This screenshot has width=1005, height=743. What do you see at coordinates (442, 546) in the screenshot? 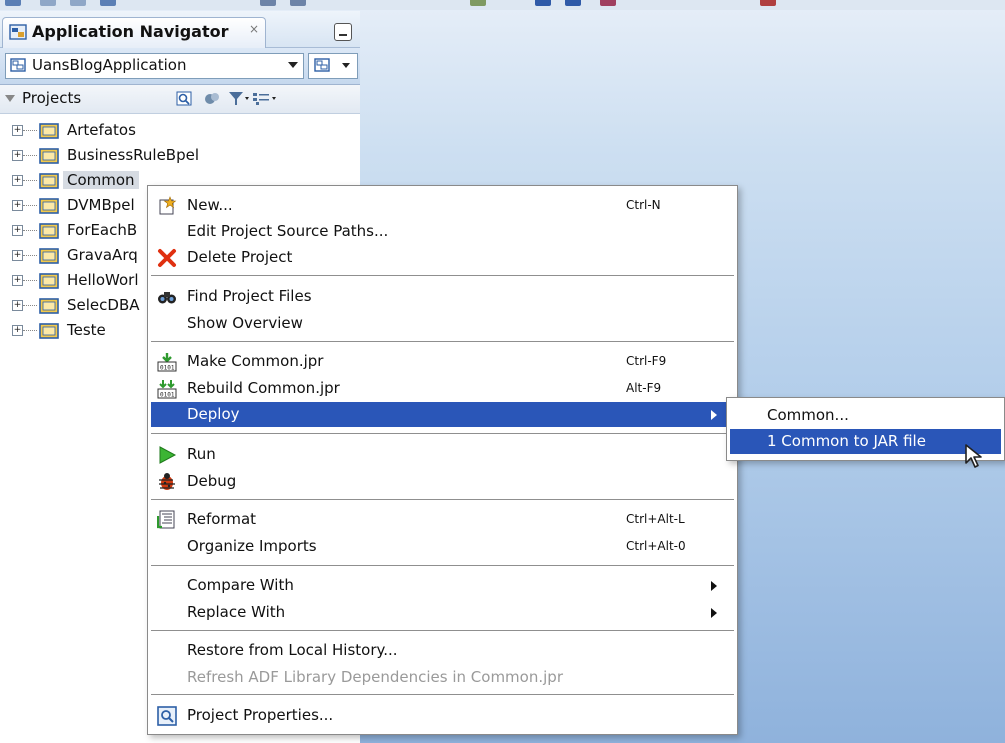
I see `menu-item-organize-imports: Organize Imports Ctrl+Alt-0` at bounding box center [442, 546].